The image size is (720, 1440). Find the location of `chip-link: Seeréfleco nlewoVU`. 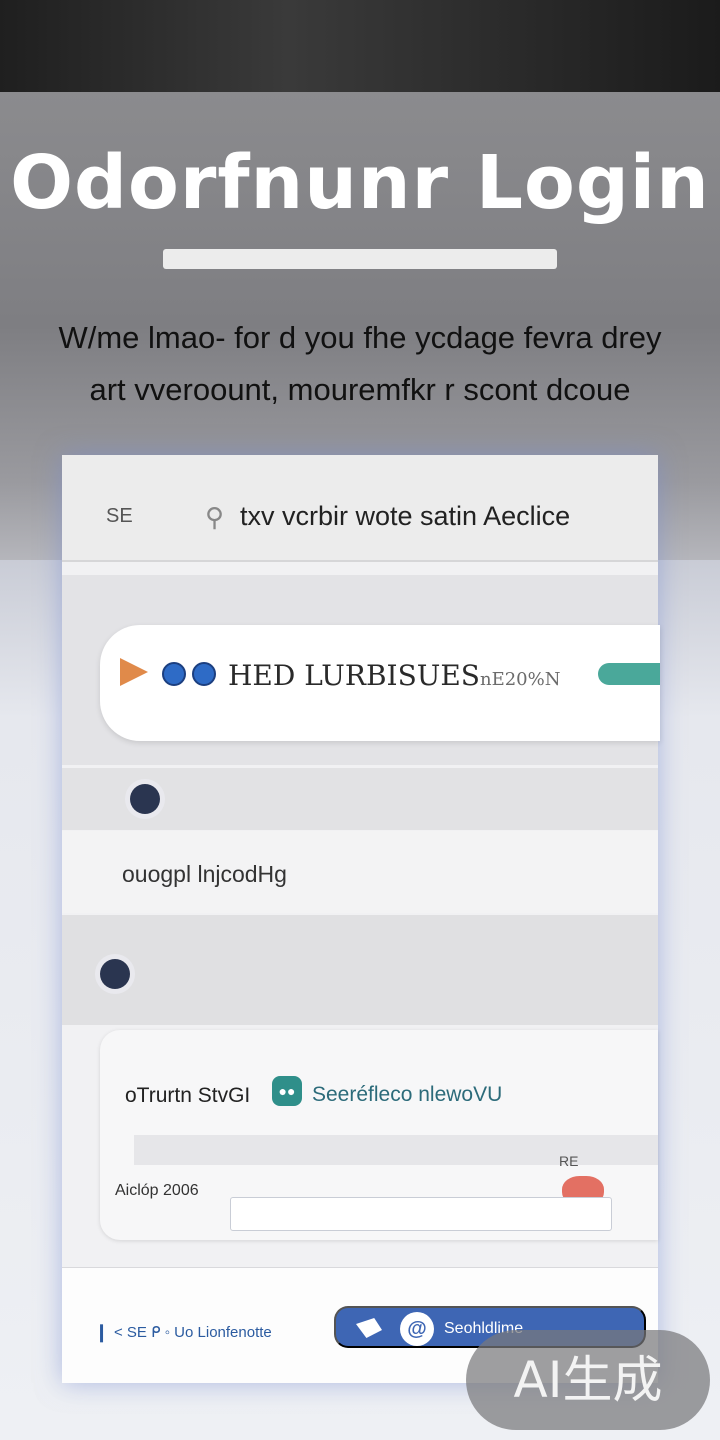

chip-link: Seeréfleco nlewoVU is located at coordinates (407, 1095).